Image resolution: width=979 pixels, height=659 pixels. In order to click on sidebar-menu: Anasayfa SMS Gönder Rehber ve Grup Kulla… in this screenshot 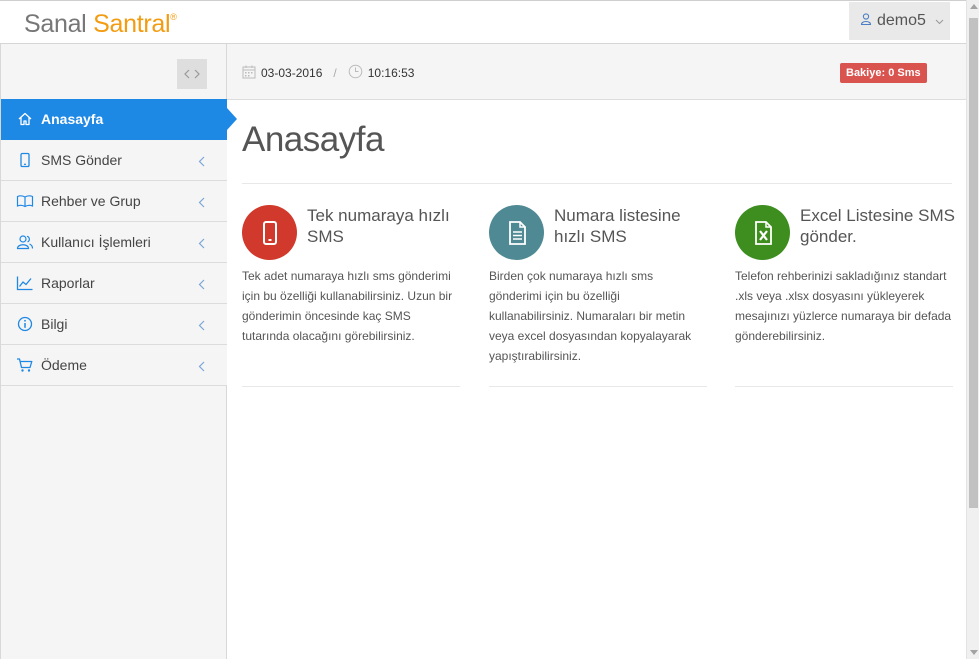, I will do `click(119, 242)`.